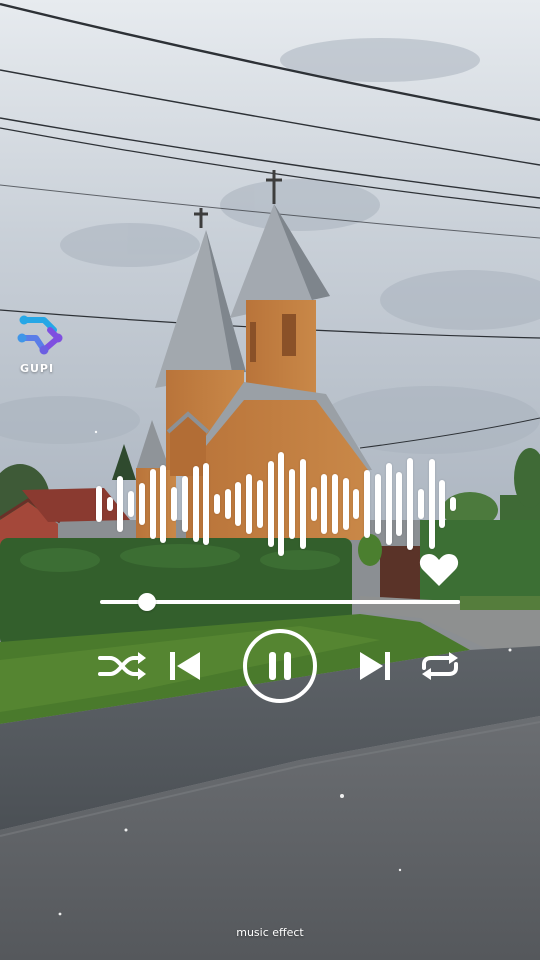  I want to click on shuffle-icon, so click(122, 666).